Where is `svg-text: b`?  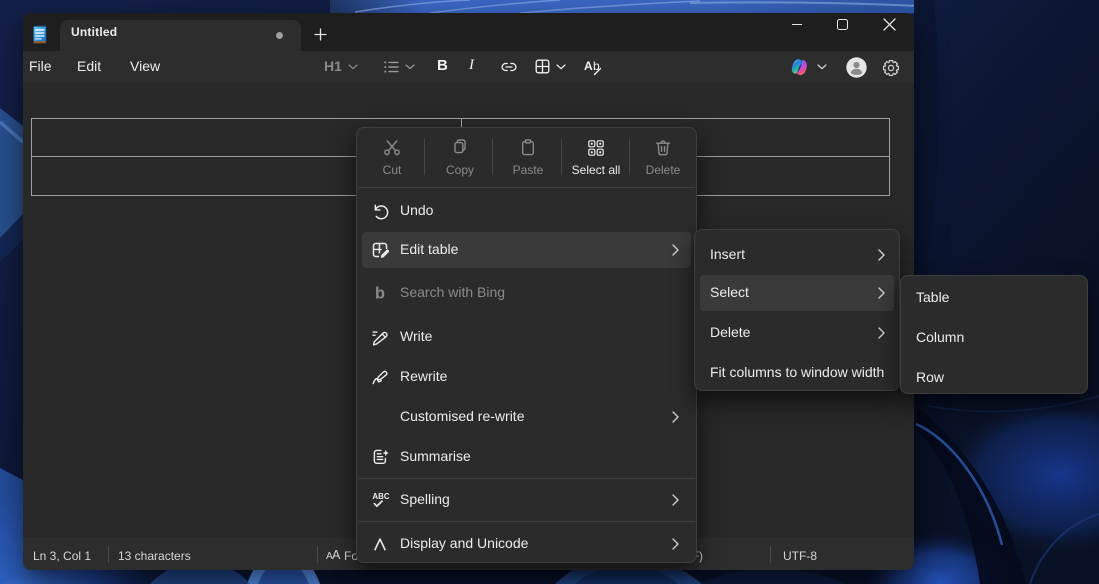
svg-text: b is located at coordinates (380, 293).